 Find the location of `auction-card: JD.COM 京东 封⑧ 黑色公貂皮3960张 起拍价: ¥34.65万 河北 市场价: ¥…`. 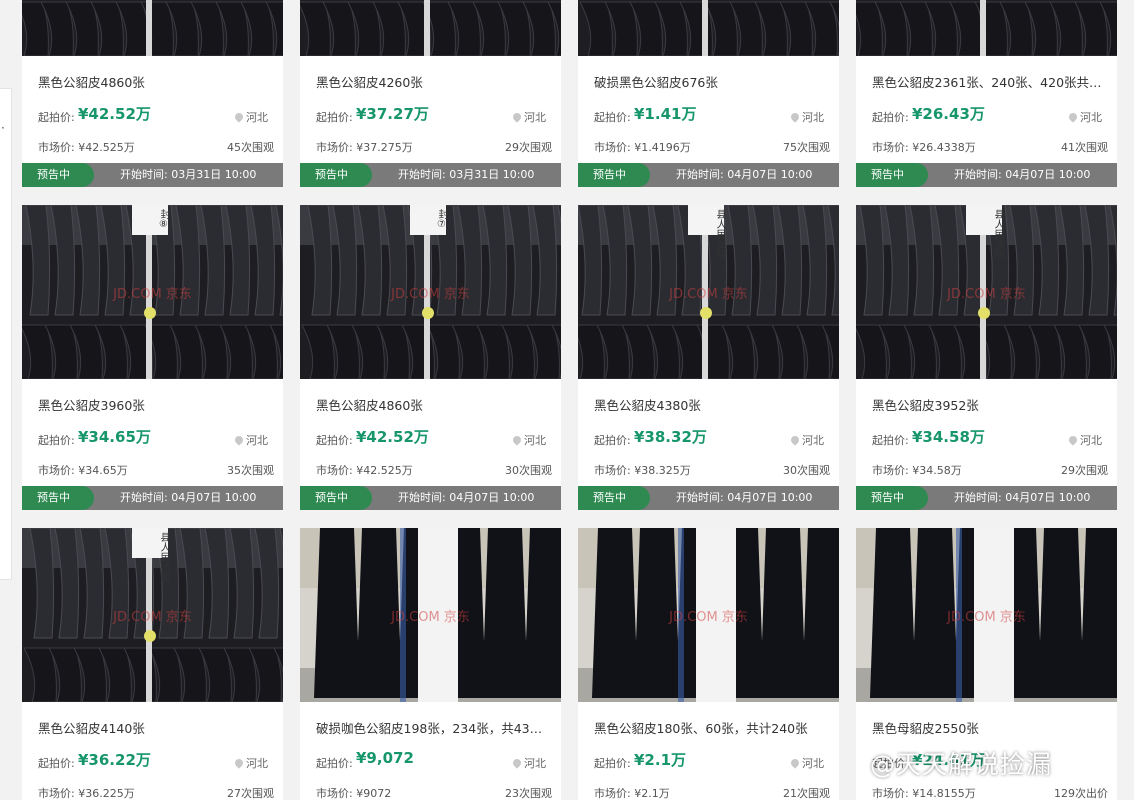

auction-card: JD.COM 京东 封⑧ 黑色公貂皮3960张 起拍价: ¥34.65万 河北 市场价: ¥… is located at coordinates (152, 357).